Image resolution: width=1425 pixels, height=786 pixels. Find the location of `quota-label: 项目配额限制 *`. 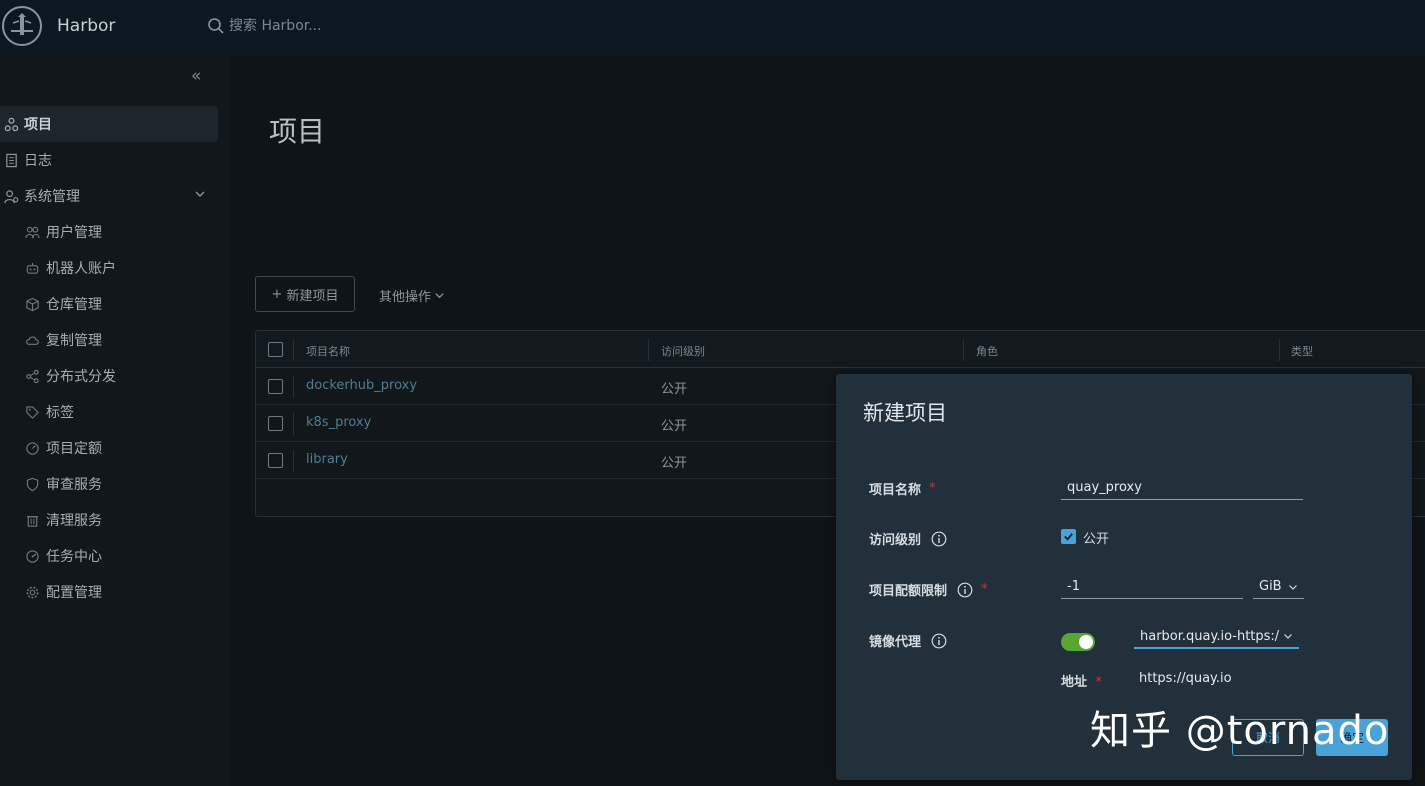

quota-label: 项目配额限制 * is located at coordinates (928, 589).